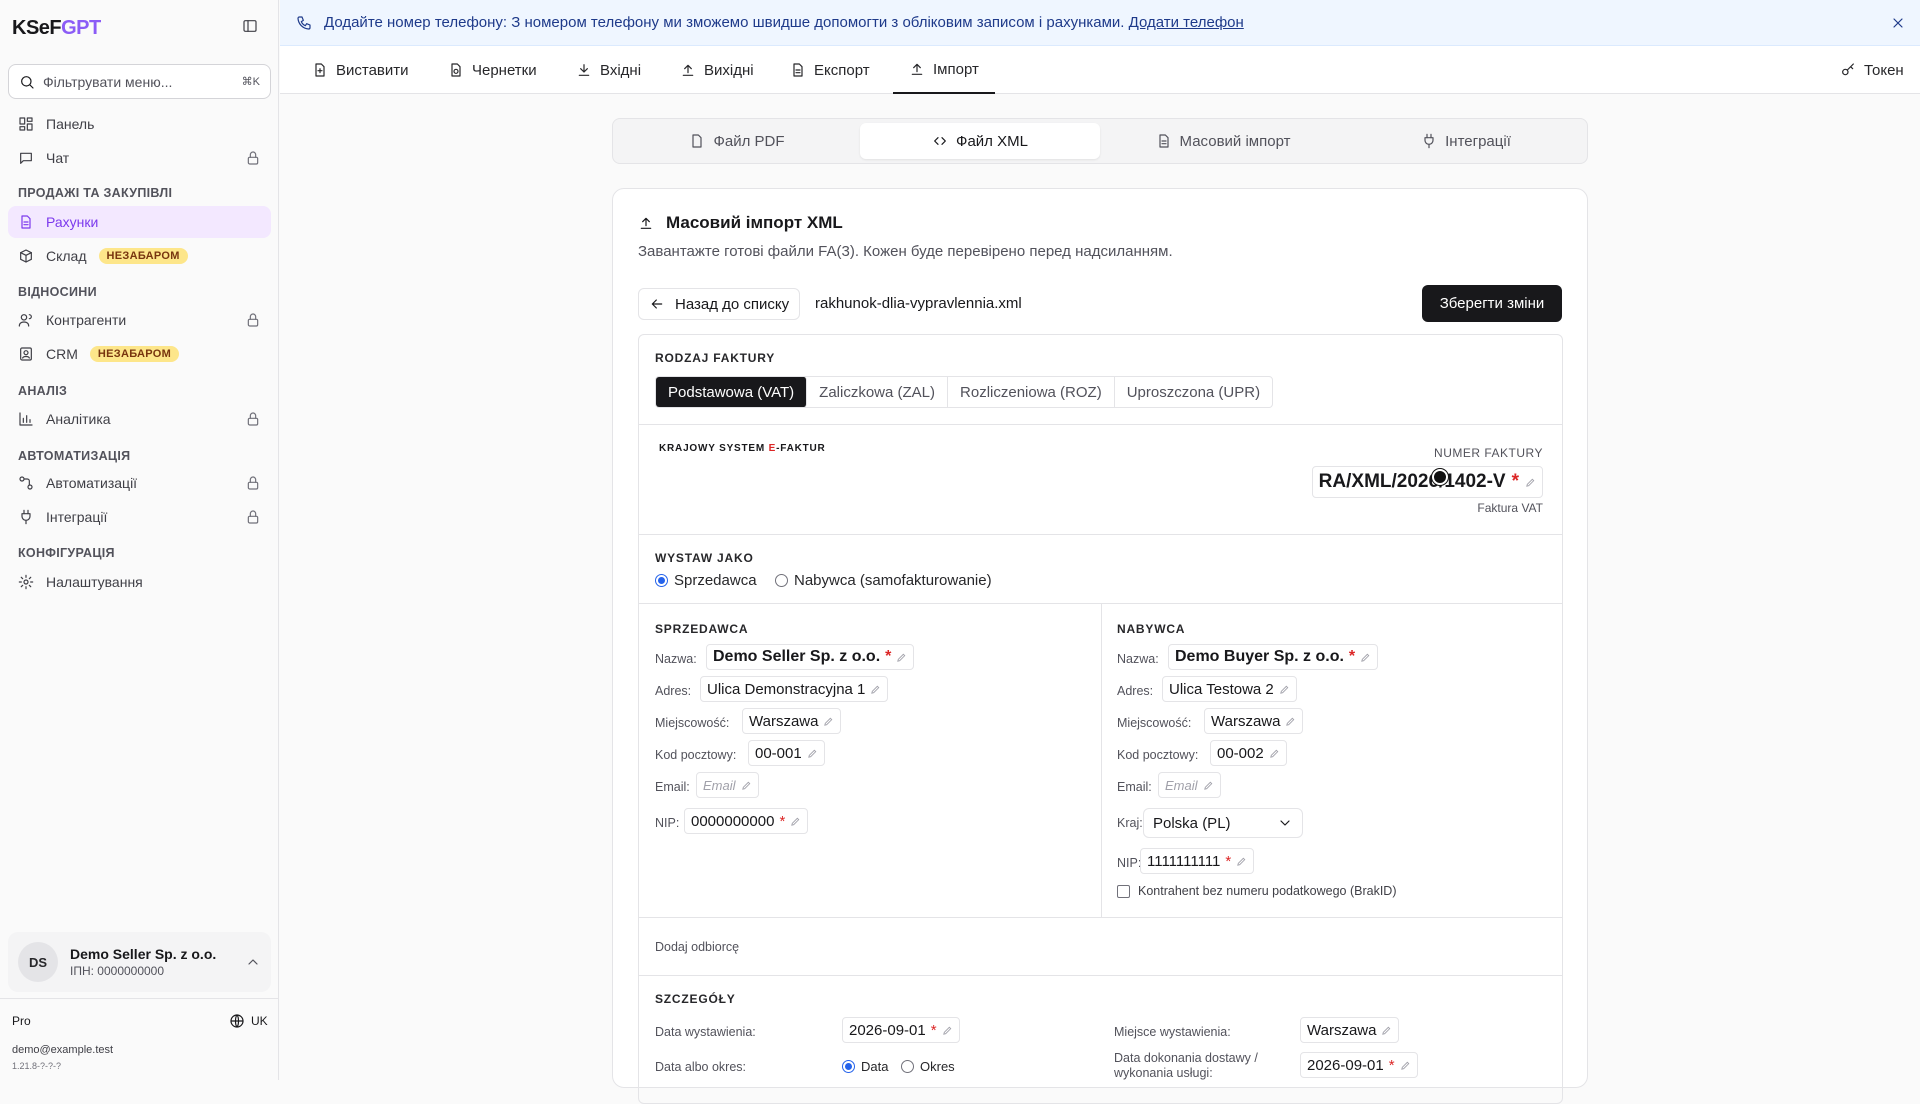 Image resolution: width=1920 pixels, height=1104 pixels. What do you see at coordinates (1197, 861) in the screenshot?
I see `buyer-nip-field: 1111111111 *` at bounding box center [1197, 861].